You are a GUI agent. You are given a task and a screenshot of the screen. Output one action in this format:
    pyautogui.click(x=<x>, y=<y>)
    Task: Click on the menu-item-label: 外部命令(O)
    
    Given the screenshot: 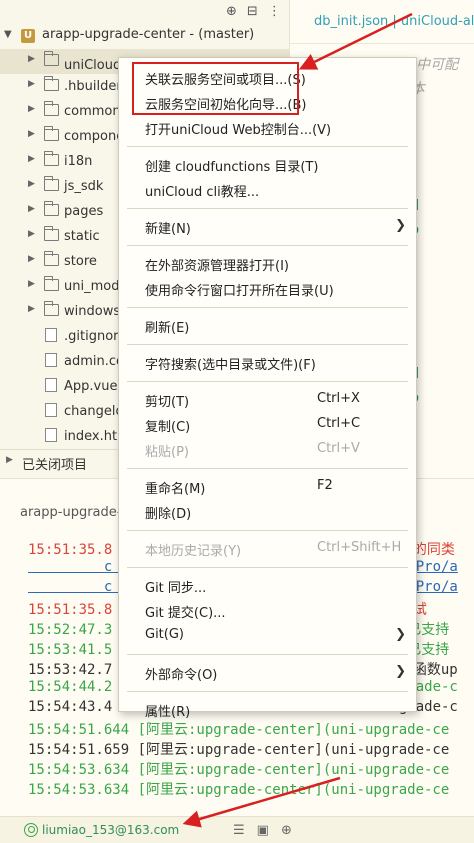 What is the action you would take?
    pyautogui.click(x=181, y=675)
    